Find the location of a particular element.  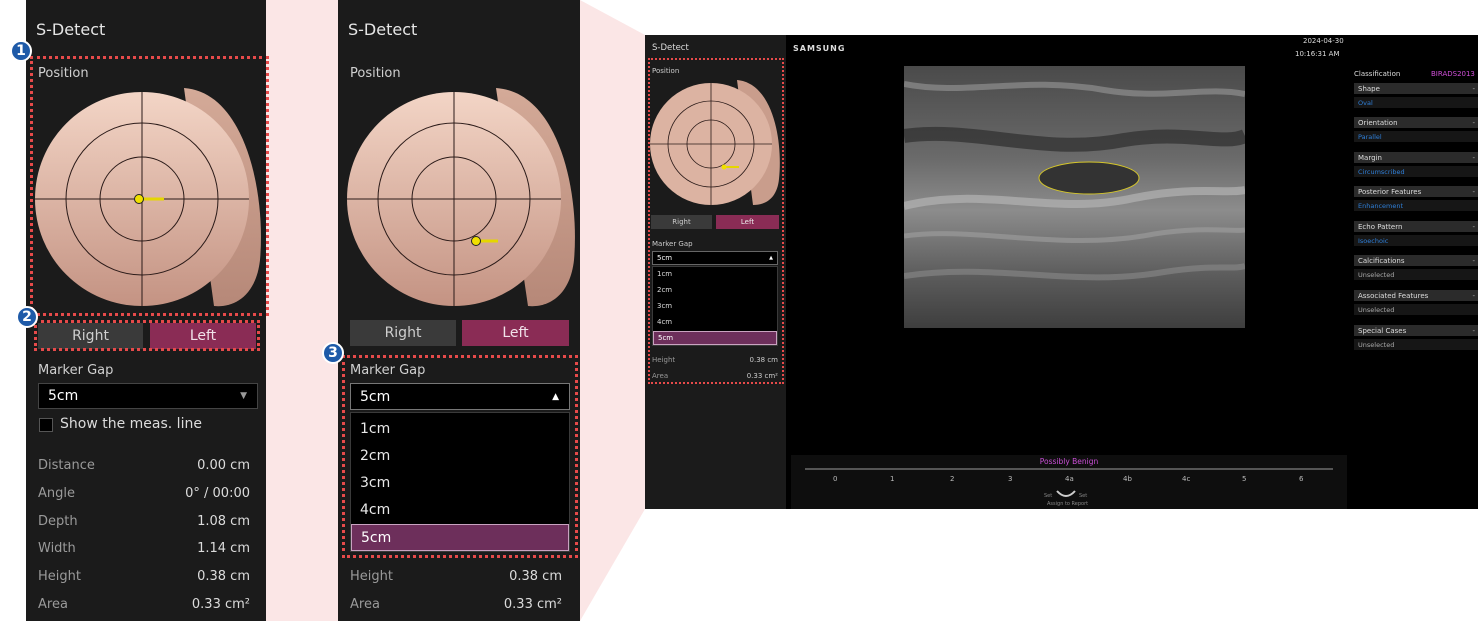

scale-label: 4c is located at coordinates (1186, 479).